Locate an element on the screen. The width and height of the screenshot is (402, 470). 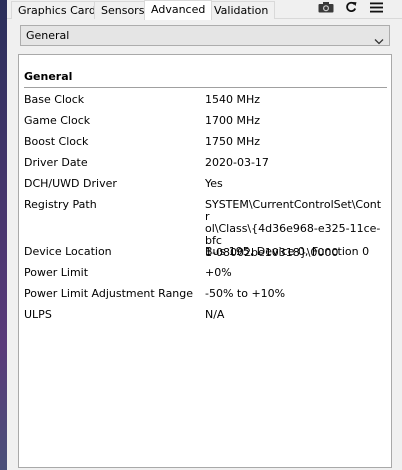
tab-advanced: Advanced is located at coordinates (178, 10).